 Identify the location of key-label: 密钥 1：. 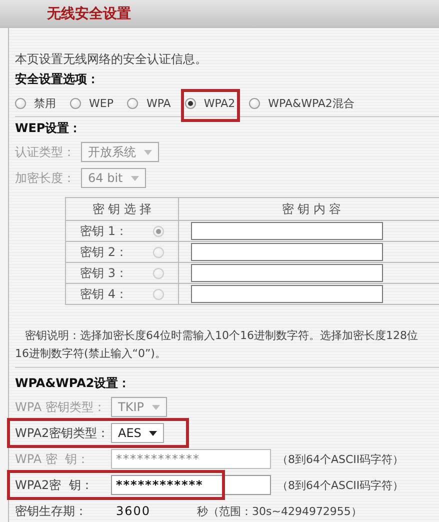
(104, 231).